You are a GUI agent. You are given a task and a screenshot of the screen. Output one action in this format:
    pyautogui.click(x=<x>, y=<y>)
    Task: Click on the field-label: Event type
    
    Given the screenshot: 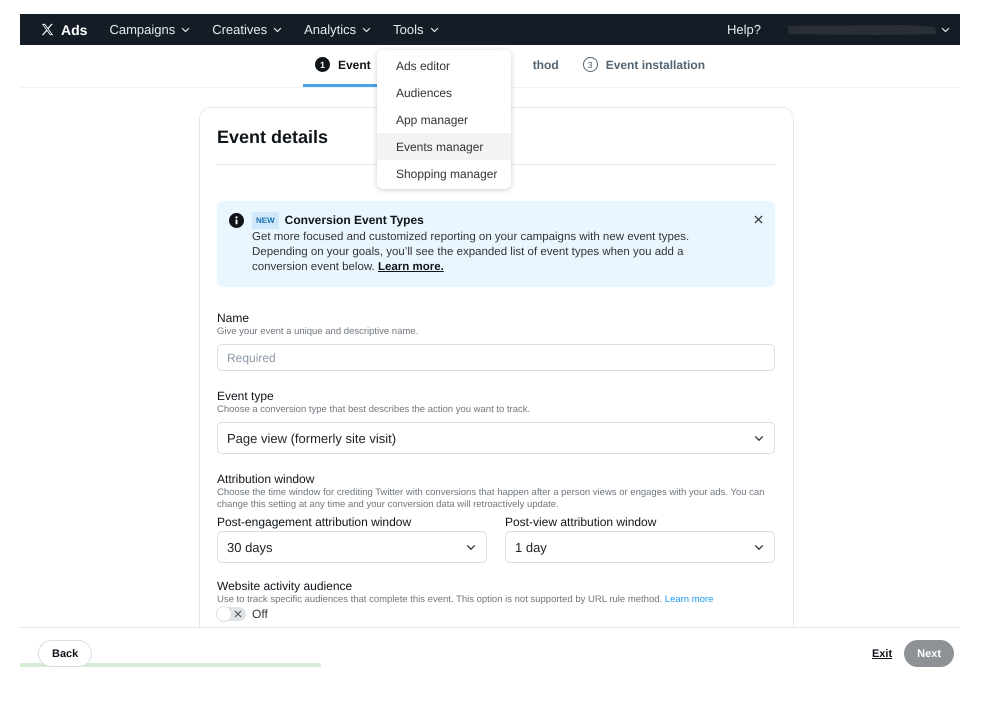 What is the action you would take?
    pyautogui.click(x=246, y=396)
    